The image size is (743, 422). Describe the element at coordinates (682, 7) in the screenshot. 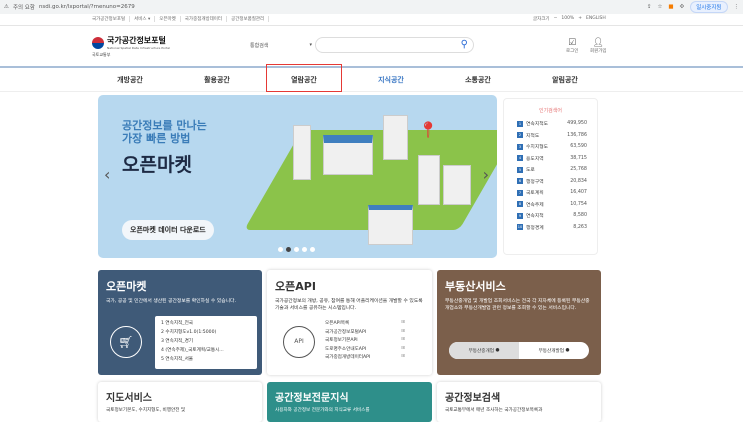

I see `puzzle-icon: ✣` at that location.